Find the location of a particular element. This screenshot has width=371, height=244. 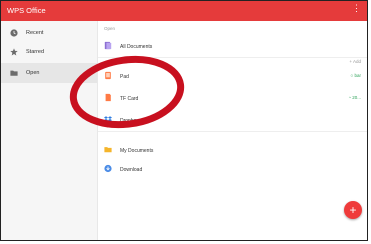

app-top-bar: WPS Office ⋮ is located at coordinates (184, 11).